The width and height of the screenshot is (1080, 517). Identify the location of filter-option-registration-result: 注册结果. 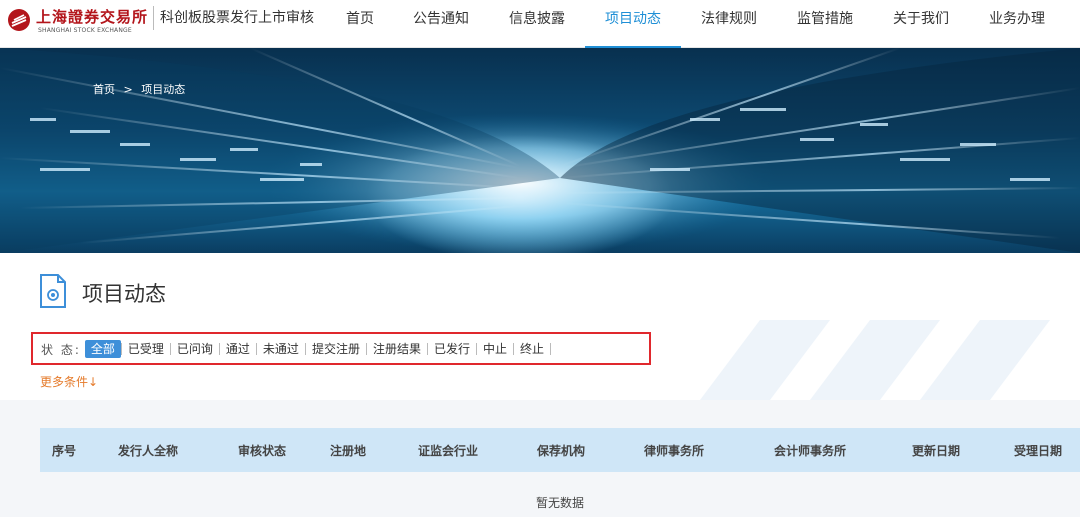
(397, 349).